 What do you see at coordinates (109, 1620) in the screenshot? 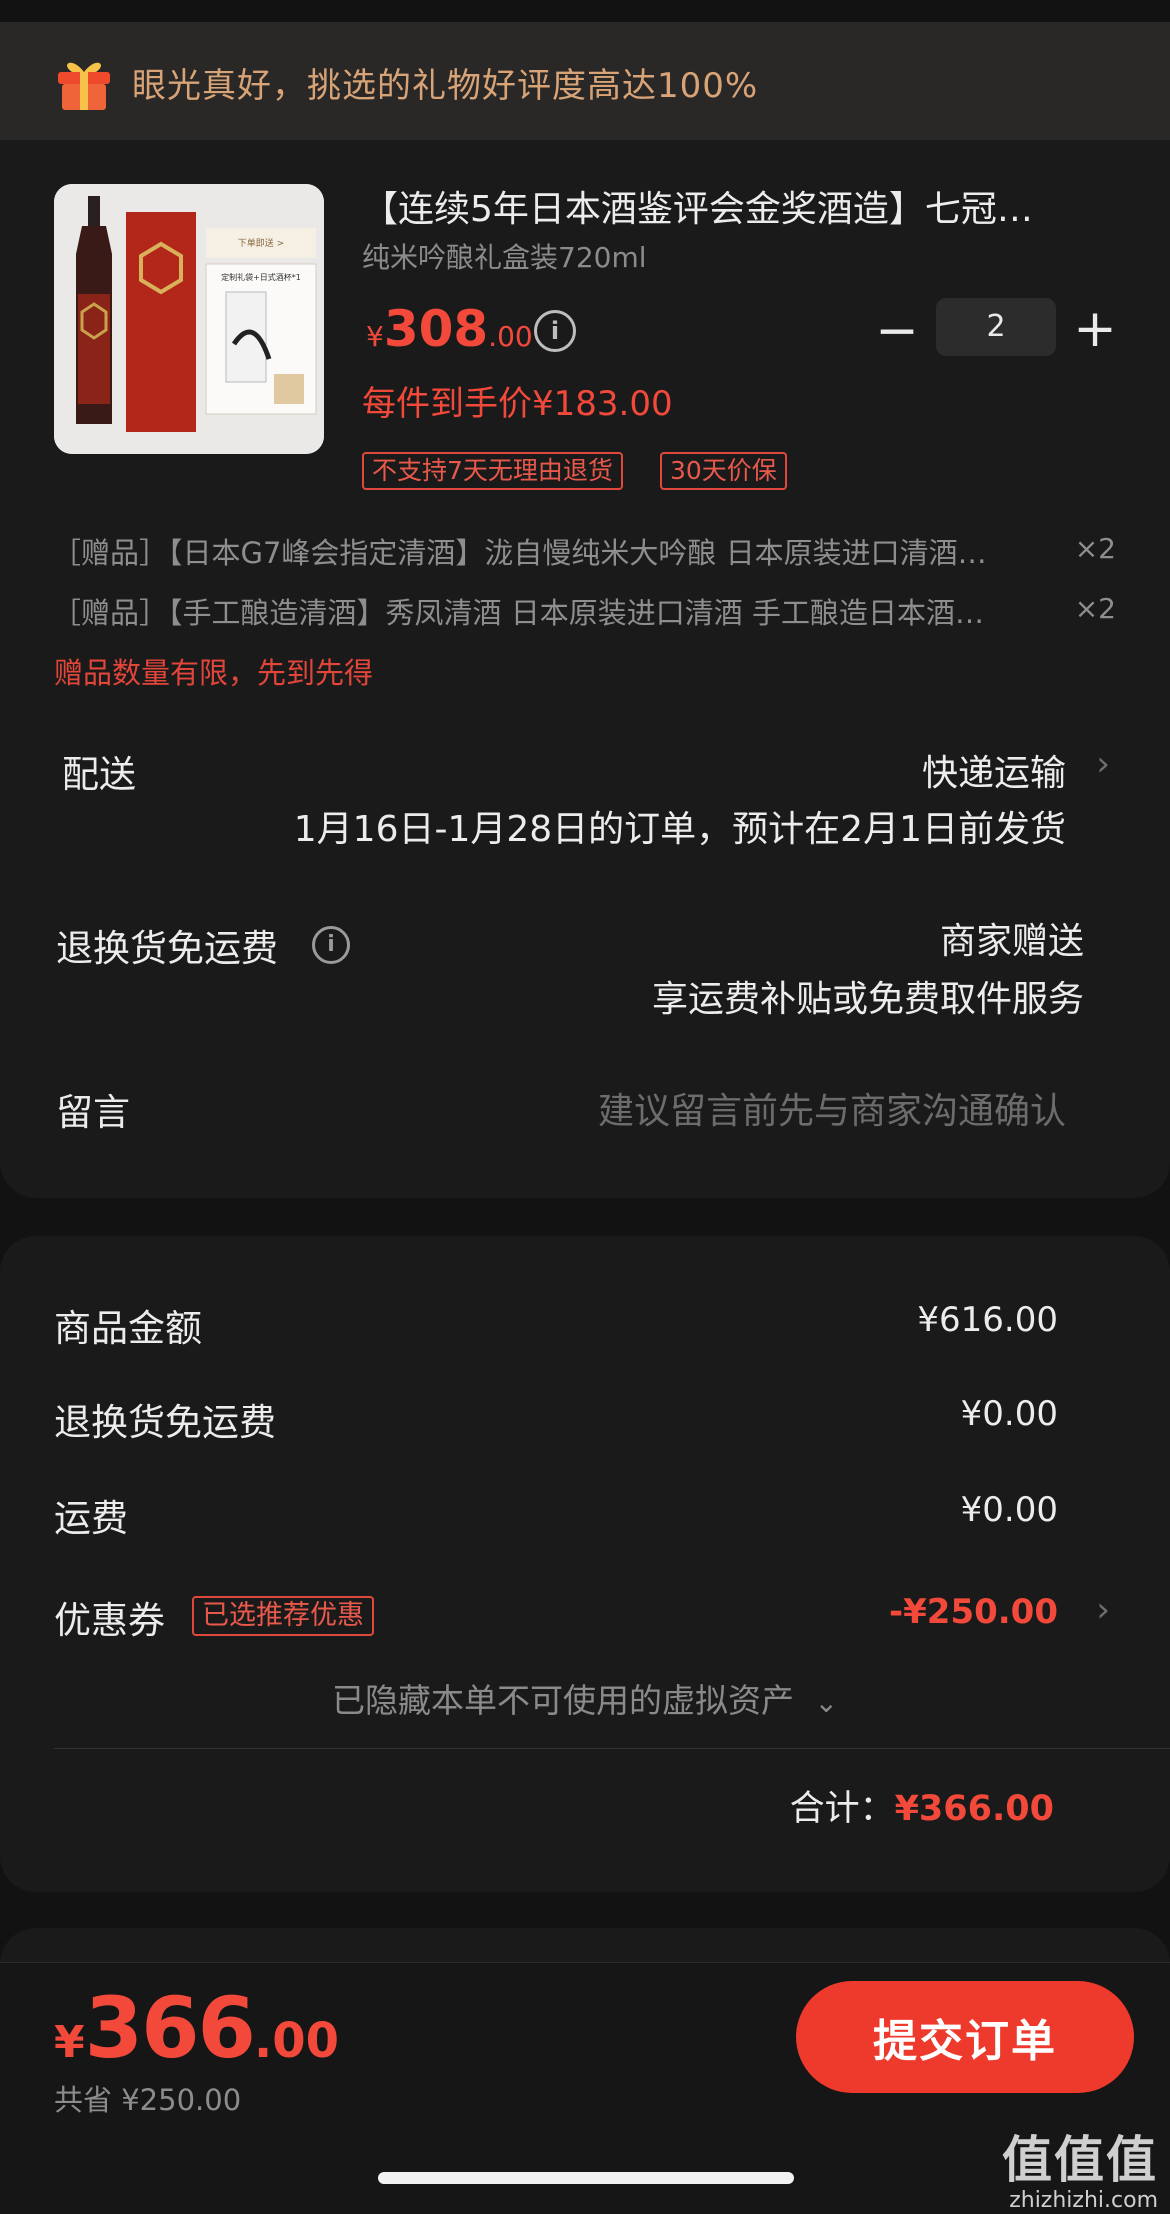
I see `coupon-label: 优惠券` at bounding box center [109, 1620].